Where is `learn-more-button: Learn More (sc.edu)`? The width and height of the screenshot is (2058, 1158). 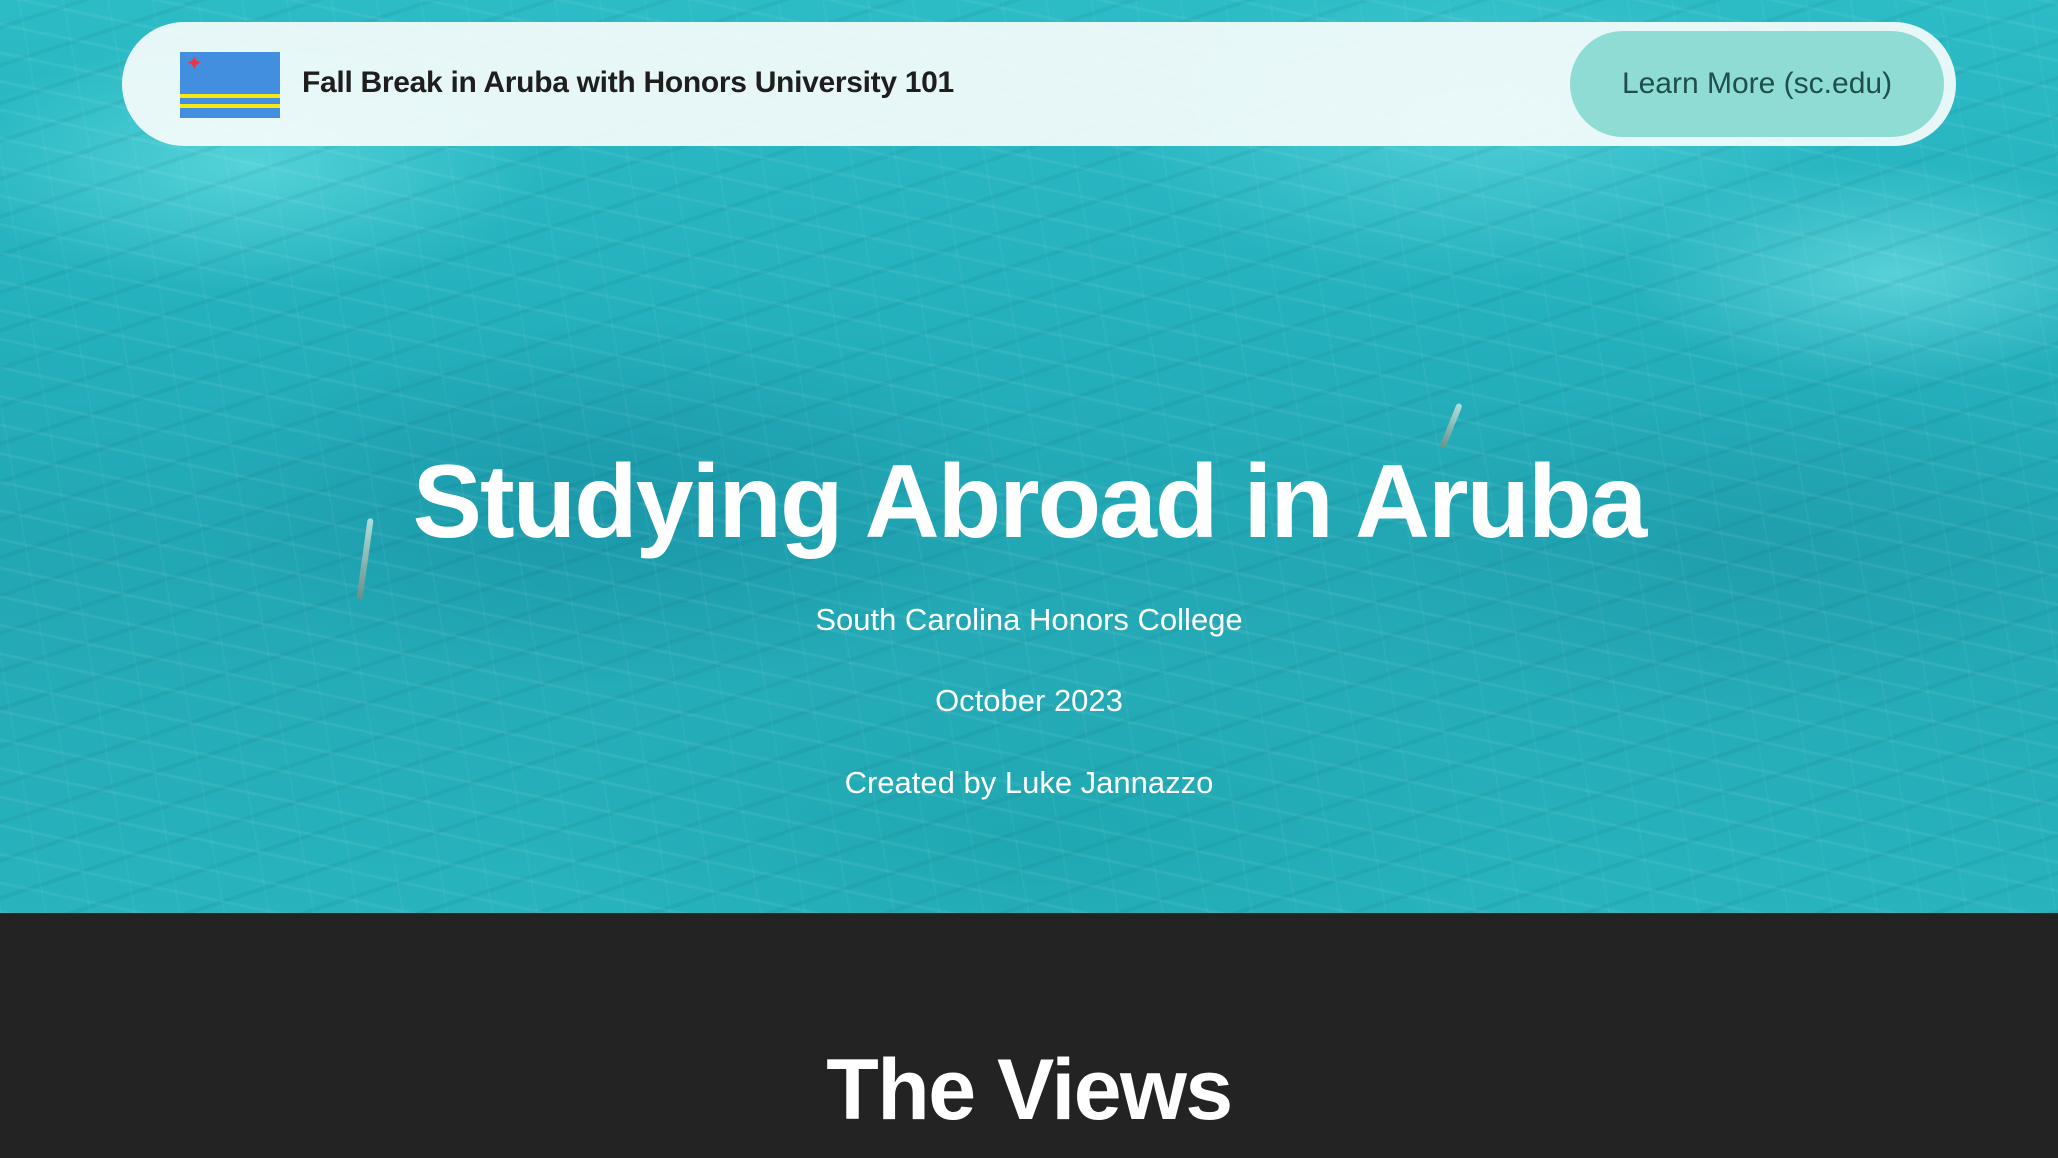 learn-more-button: Learn More (sc.edu) is located at coordinates (1757, 84).